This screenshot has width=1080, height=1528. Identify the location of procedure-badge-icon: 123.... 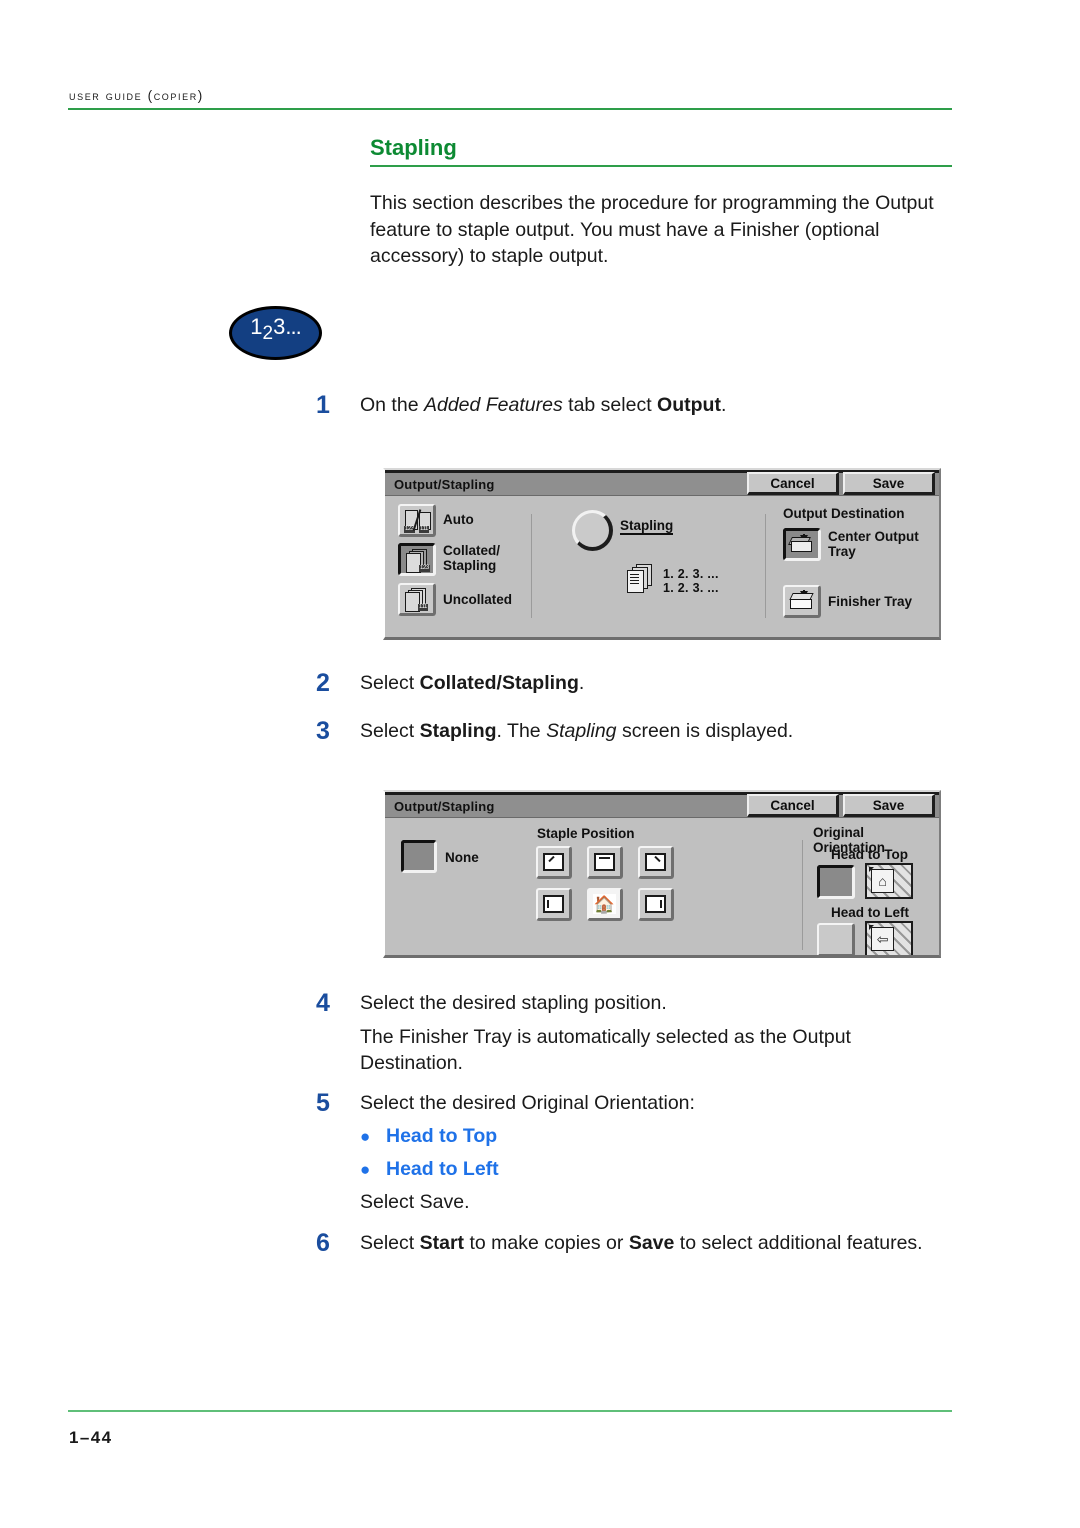
(275, 333).